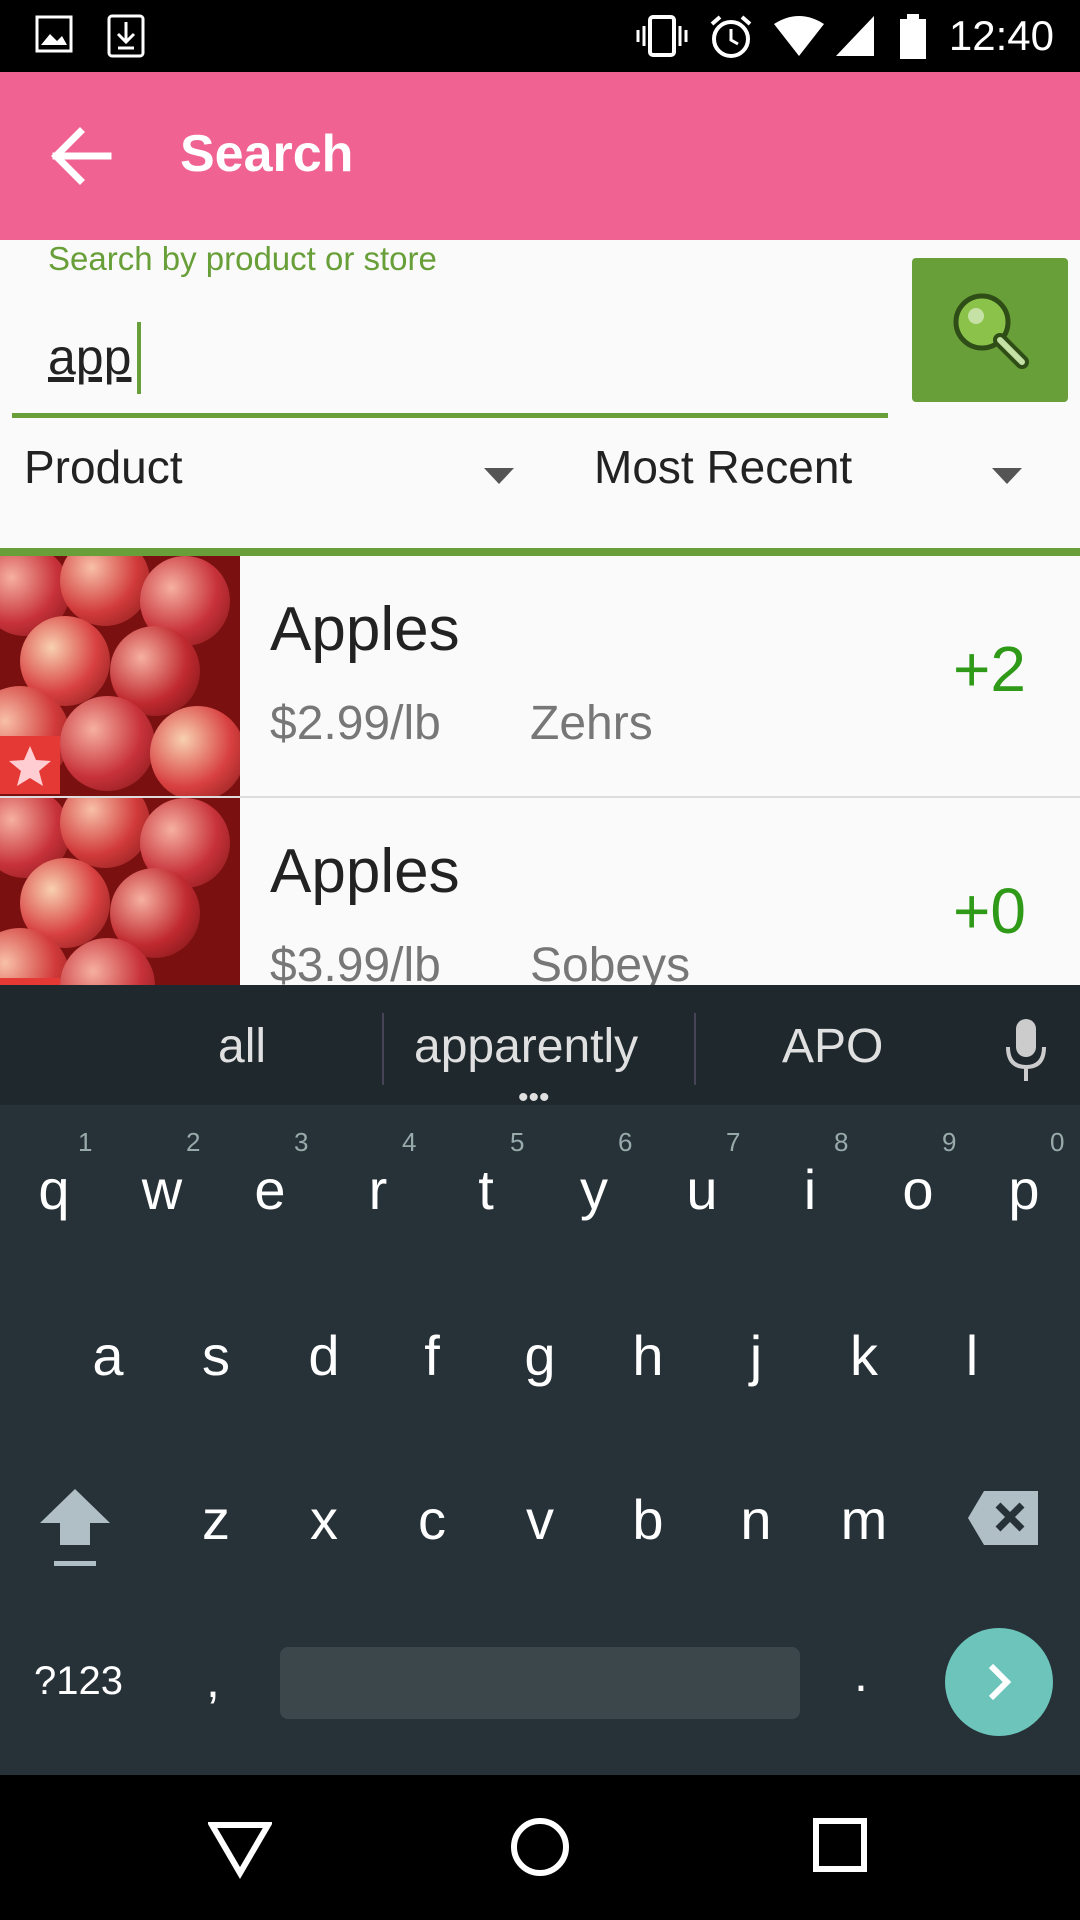 The width and height of the screenshot is (1080, 1920). Describe the element at coordinates (1026, 1050) in the screenshot. I see `microphone-icon` at that location.